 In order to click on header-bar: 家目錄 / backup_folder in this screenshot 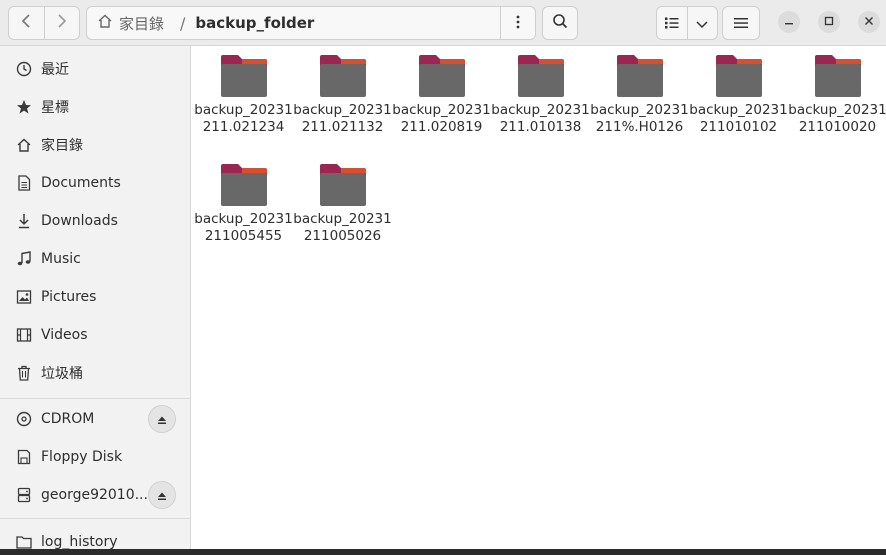, I will do `click(443, 23)`.